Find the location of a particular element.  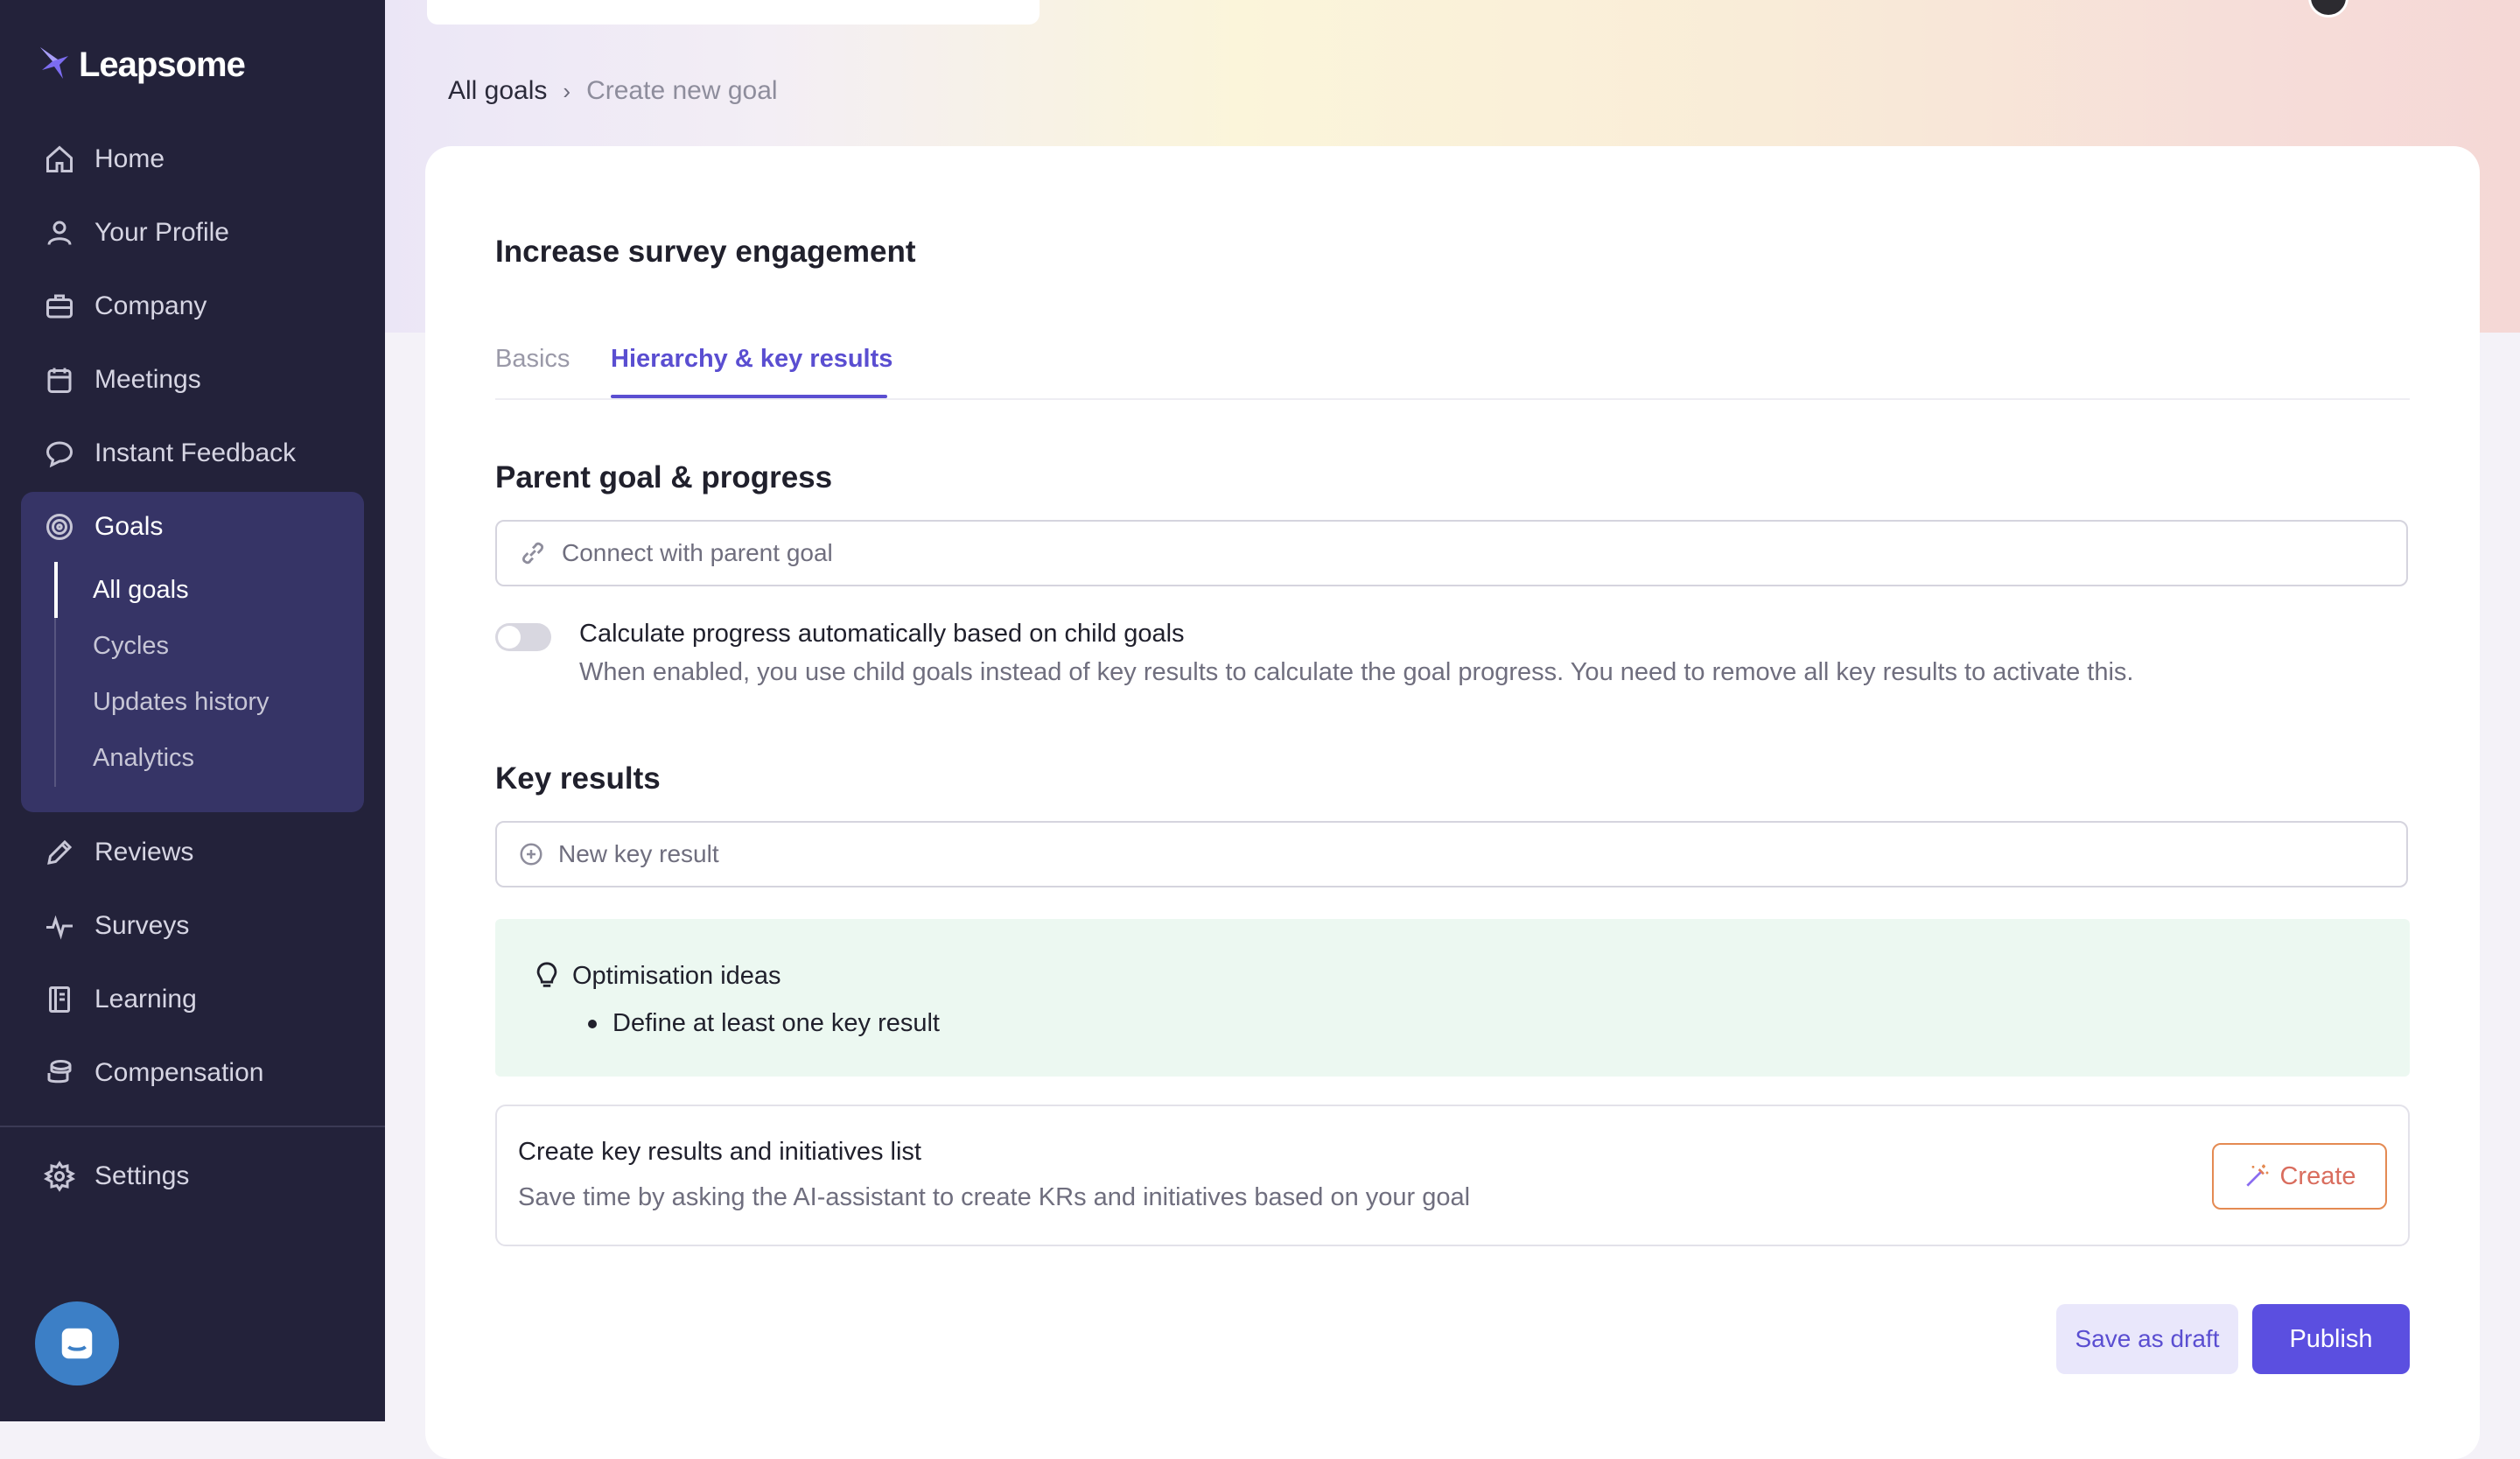

leapsome-logo: Leapsome is located at coordinates (142, 65).